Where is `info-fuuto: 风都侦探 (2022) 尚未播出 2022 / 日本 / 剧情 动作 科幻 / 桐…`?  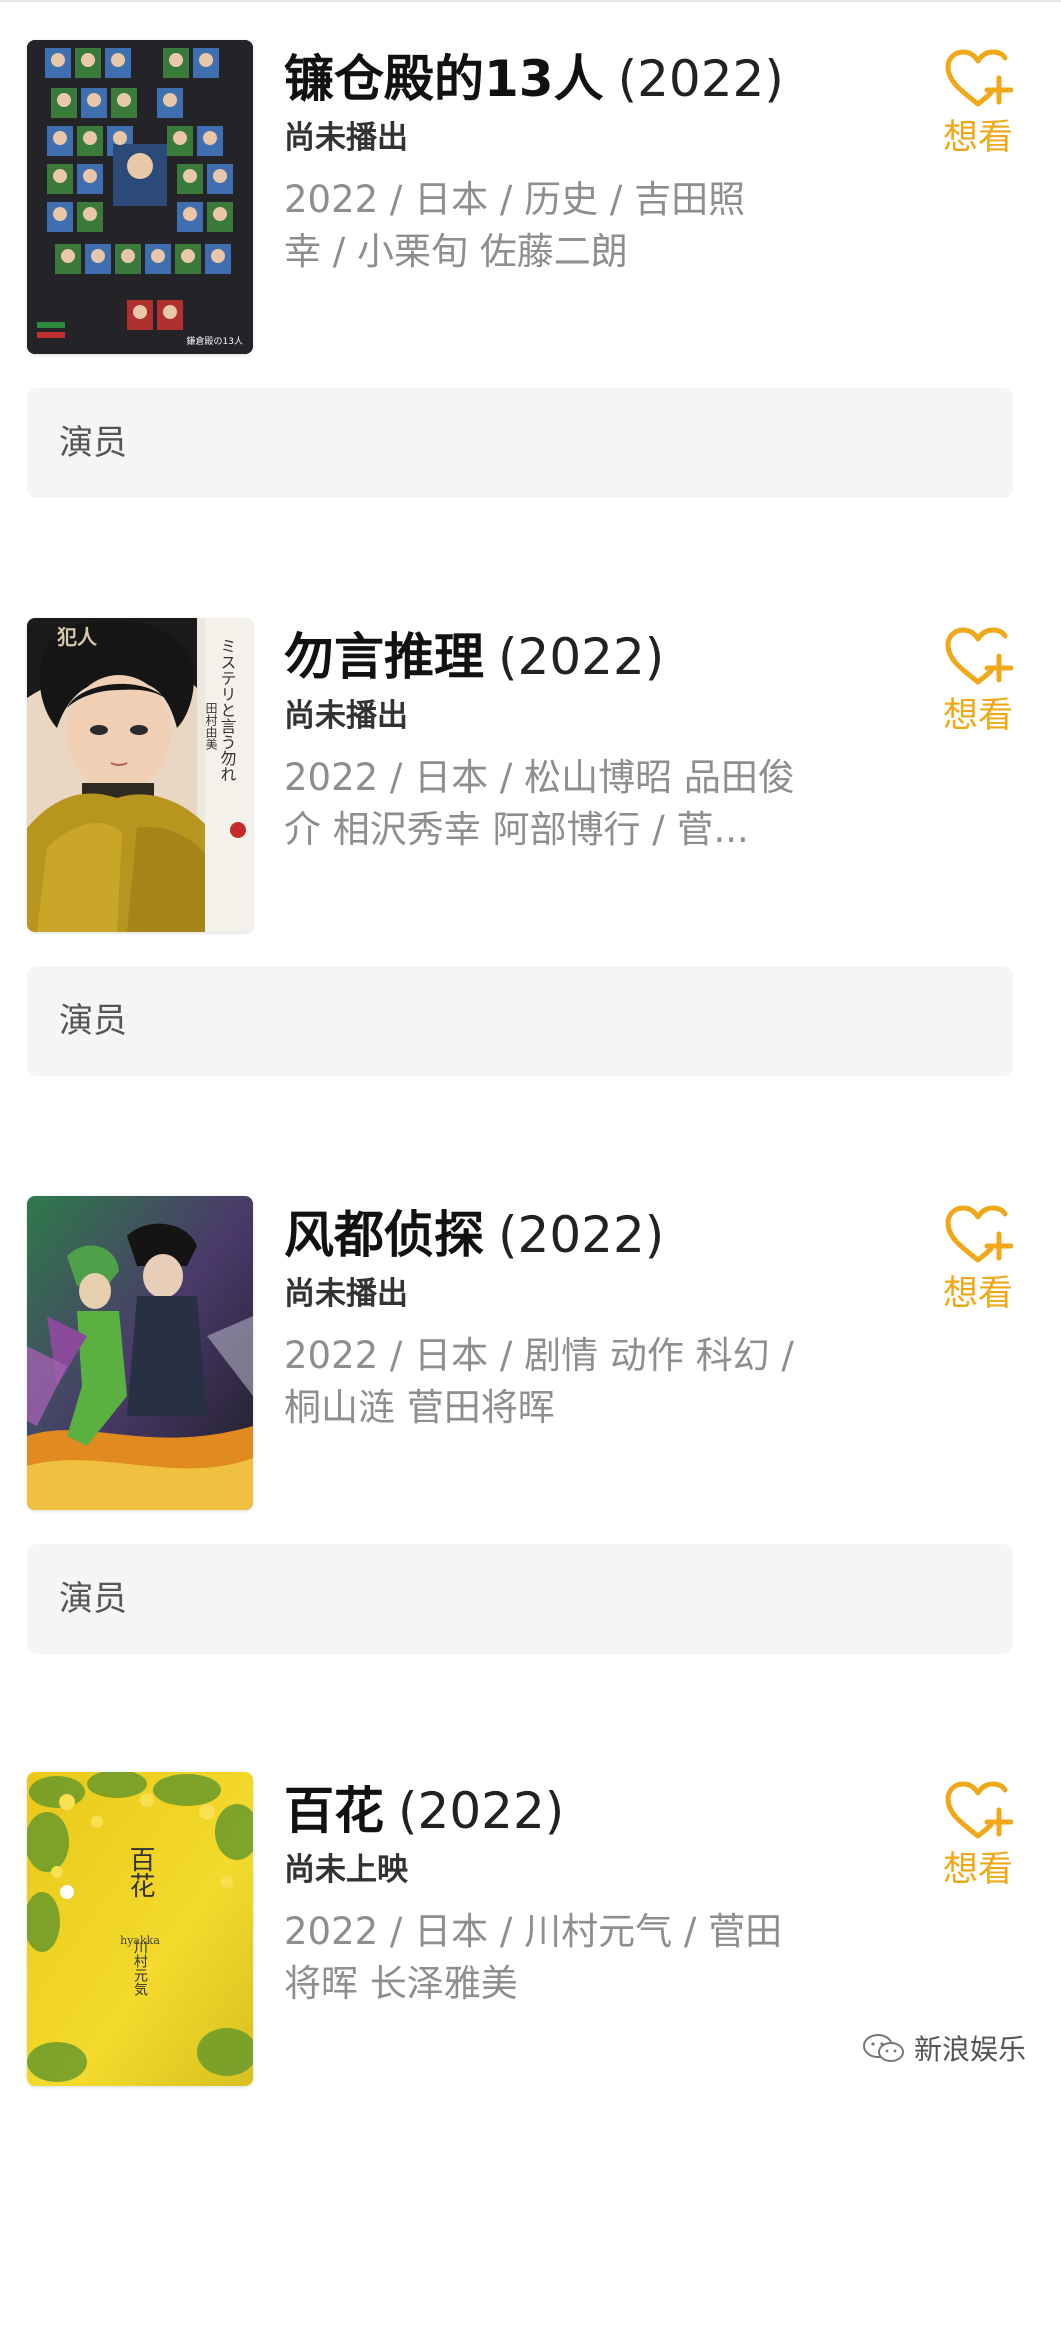 info-fuuto: 风都侦探 (2022) 尚未播出 2022 / 日本 / 剧情 动作 科幻 / 桐… is located at coordinates (554, 1315).